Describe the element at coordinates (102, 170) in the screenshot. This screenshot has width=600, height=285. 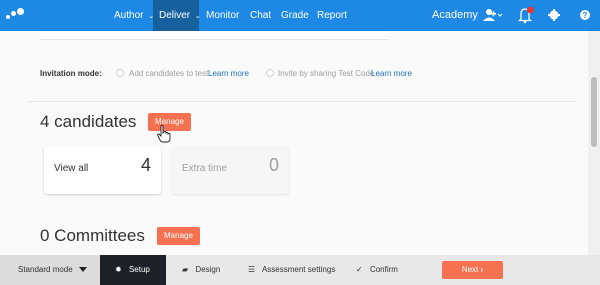
I see `candidates-view-all-card: View all 4` at that location.